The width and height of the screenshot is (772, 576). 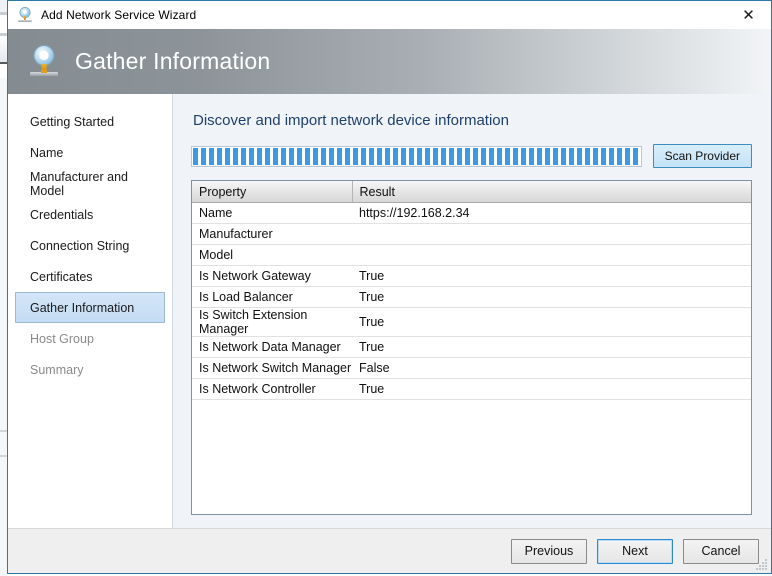 I want to click on sidebar-item-summary: Summary, so click(x=90, y=369).